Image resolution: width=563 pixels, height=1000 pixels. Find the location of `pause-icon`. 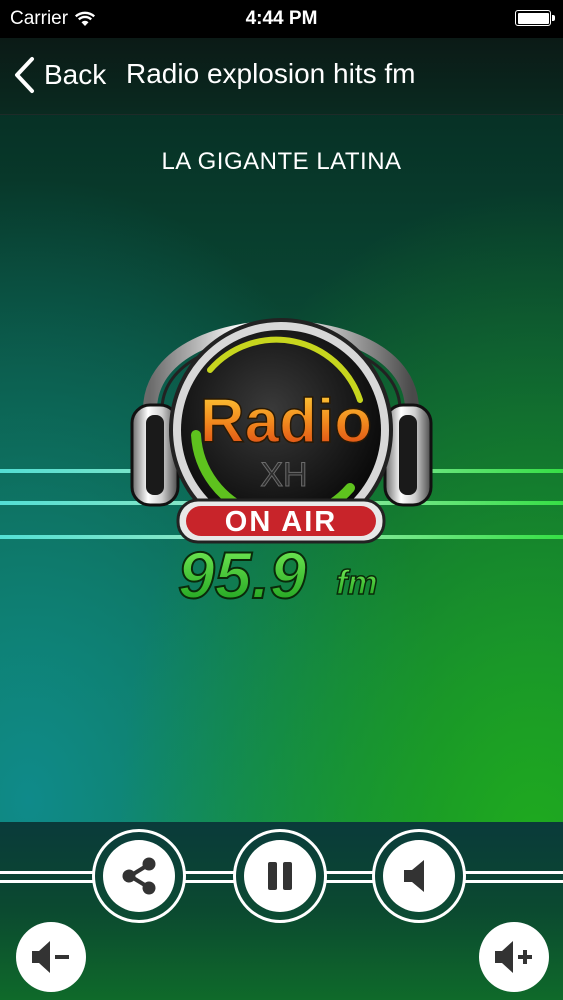

pause-icon is located at coordinates (280, 876).